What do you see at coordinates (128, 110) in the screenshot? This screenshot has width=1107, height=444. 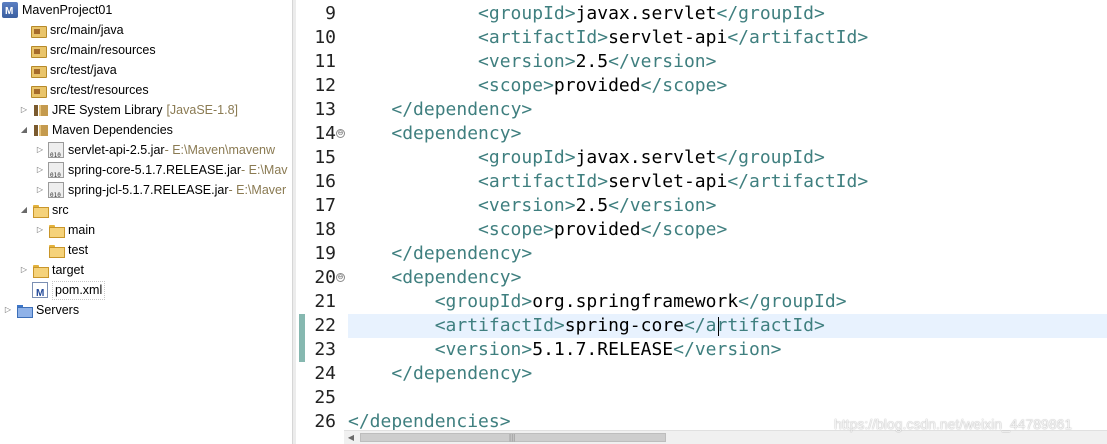 I see `tree-item-jre-system-library: ▷ JRE System Library [JavaSE-1.8]` at bounding box center [128, 110].